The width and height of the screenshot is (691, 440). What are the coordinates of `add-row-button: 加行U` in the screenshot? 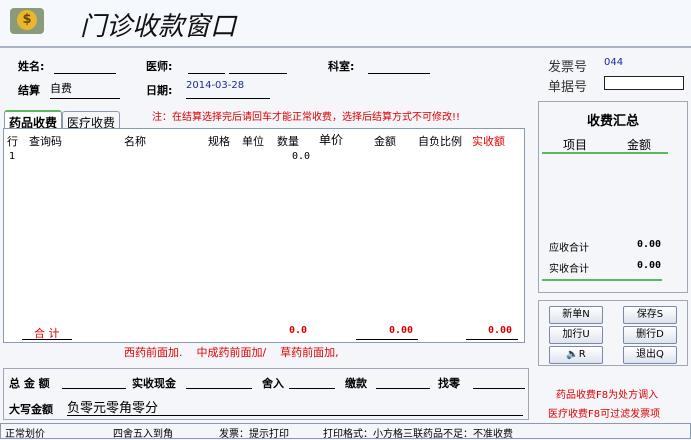 It's located at (576, 335).